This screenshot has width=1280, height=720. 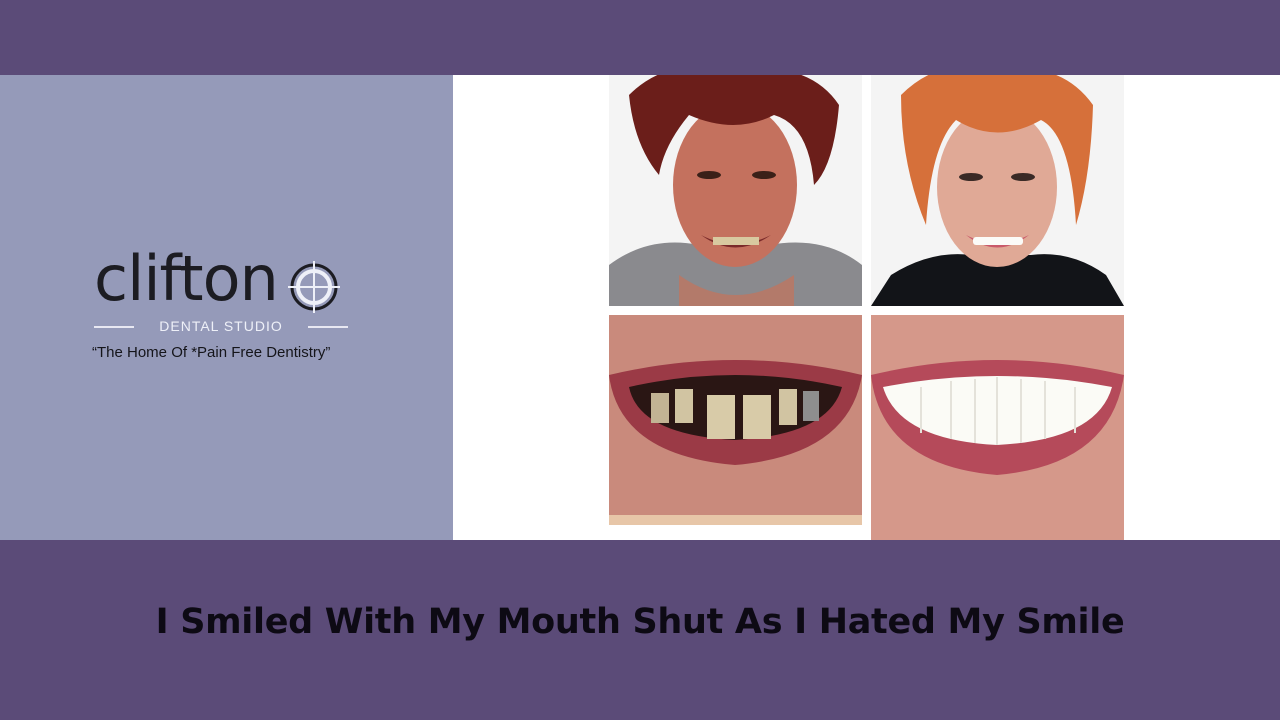 What do you see at coordinates (211, 352) in the screenshot?
I see `brand-tagline: “The Home Of *Pain Free Dentistry”` at bounding box center [211, 352].